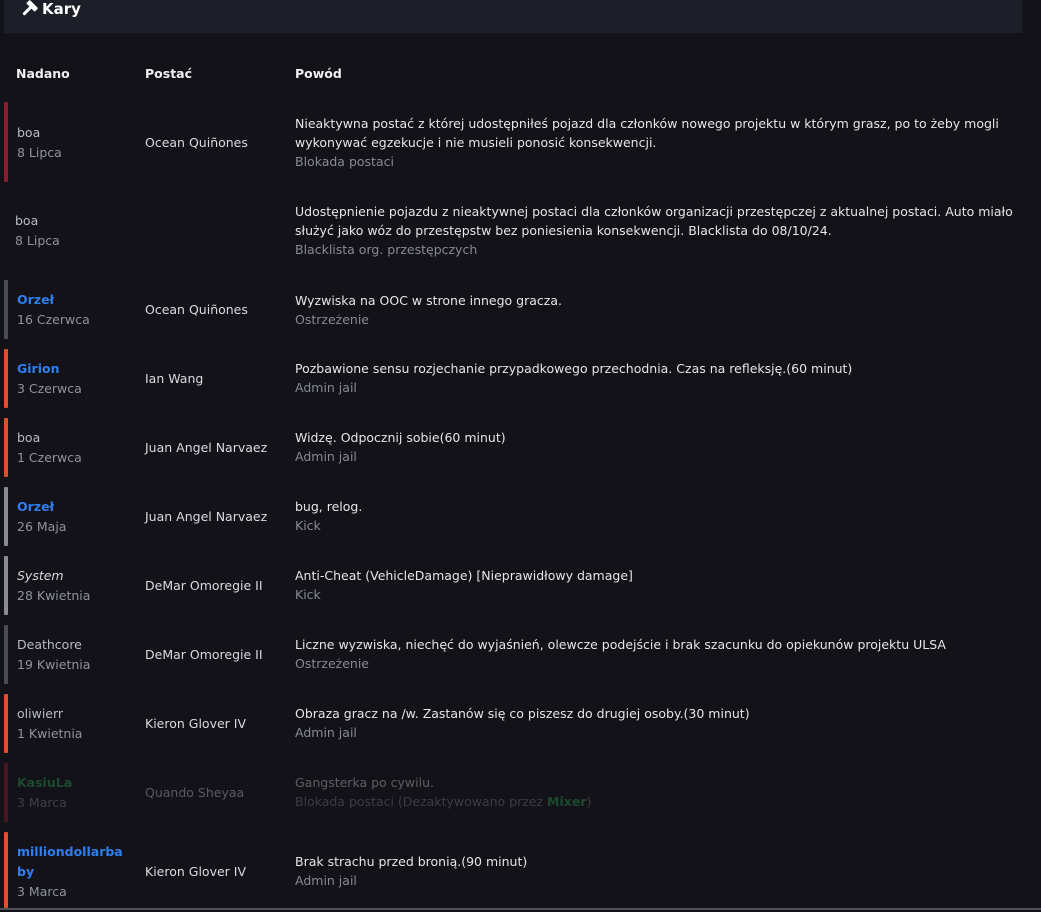  I want to click on admin-name: System, so click(40, 575).